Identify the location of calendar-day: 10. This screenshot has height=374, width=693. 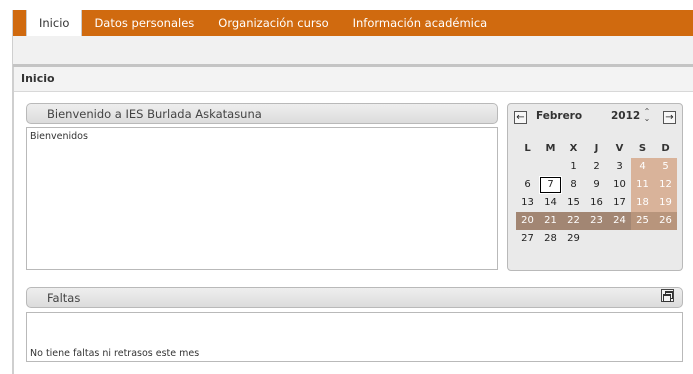
(619, 185).